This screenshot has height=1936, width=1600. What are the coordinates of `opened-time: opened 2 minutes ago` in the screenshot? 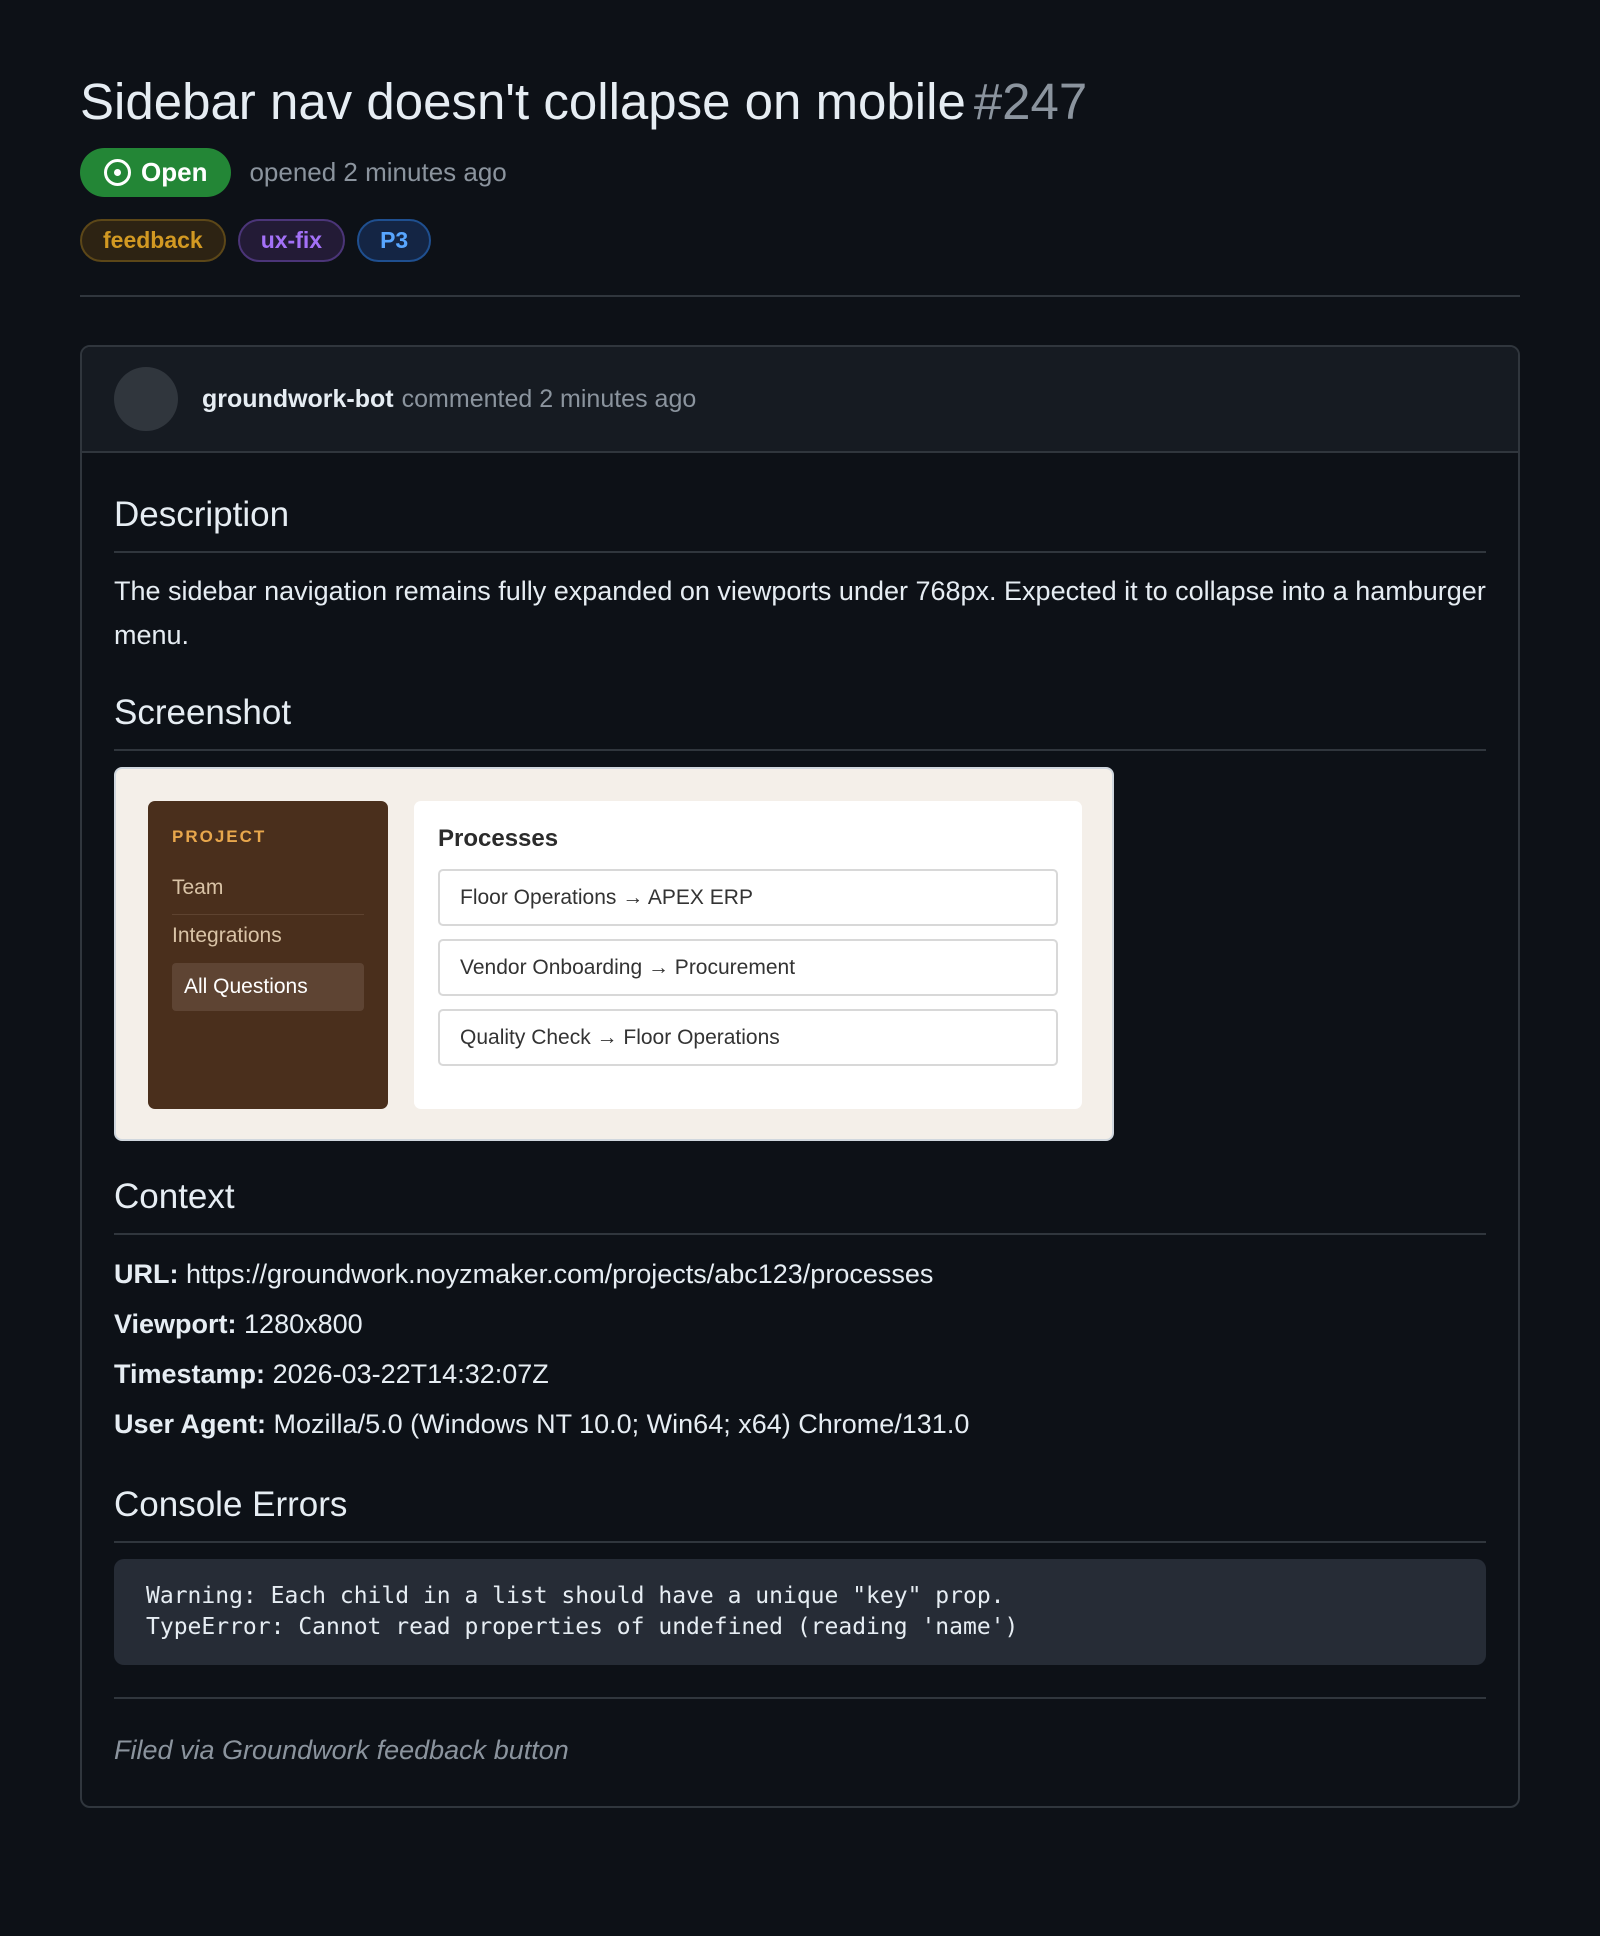 It's located at (378, 172).